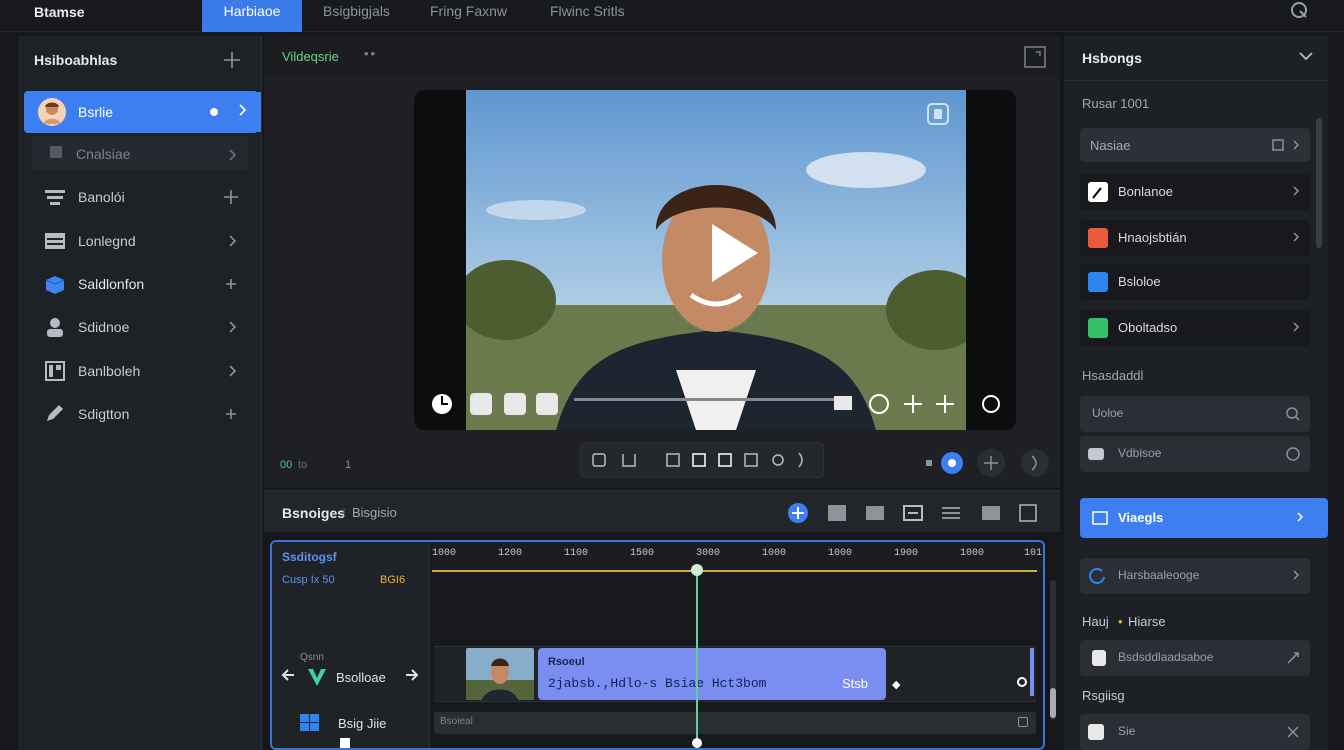 Image resolution: width=1344 pixels, height=750 pixels. What do you see at coordinates (1195, 145) in the screenshot?
I see `name-field: Nasiae` at bounding box center [1195, 145].